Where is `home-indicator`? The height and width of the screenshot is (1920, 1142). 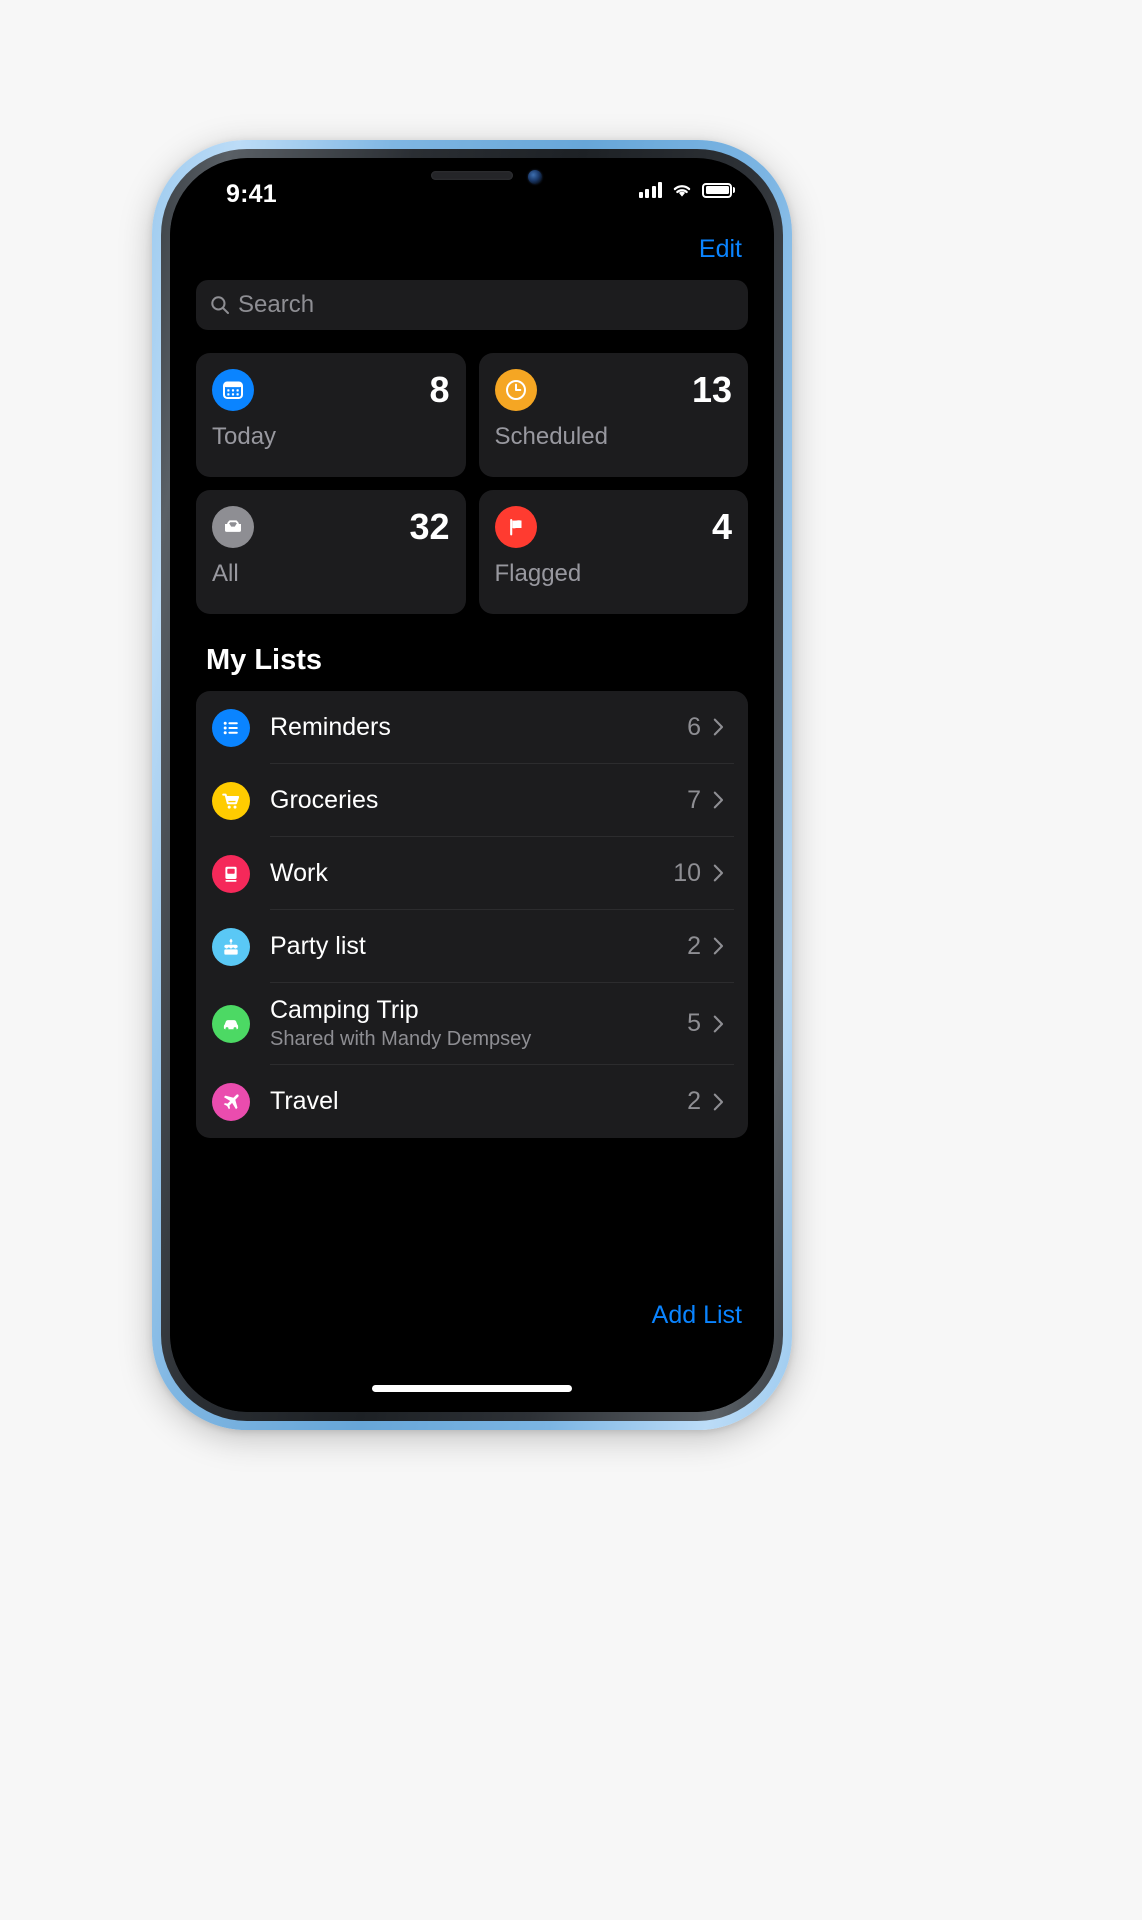 home-indicator is located at coordinates (472, 1388).